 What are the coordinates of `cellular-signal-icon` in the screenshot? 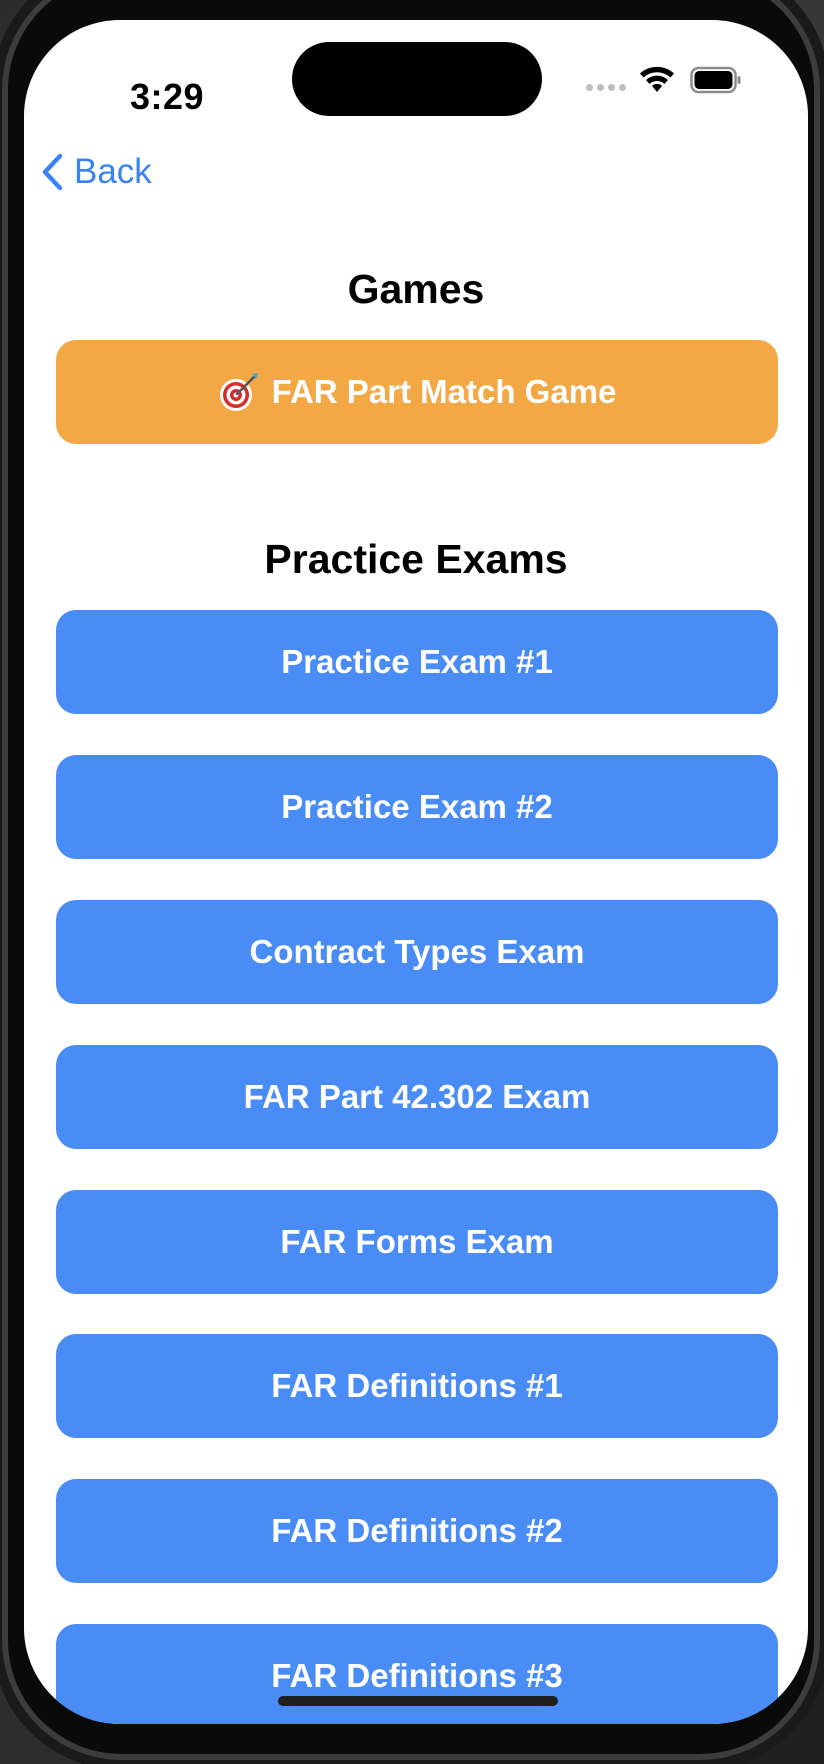 It's located at (606, 87).